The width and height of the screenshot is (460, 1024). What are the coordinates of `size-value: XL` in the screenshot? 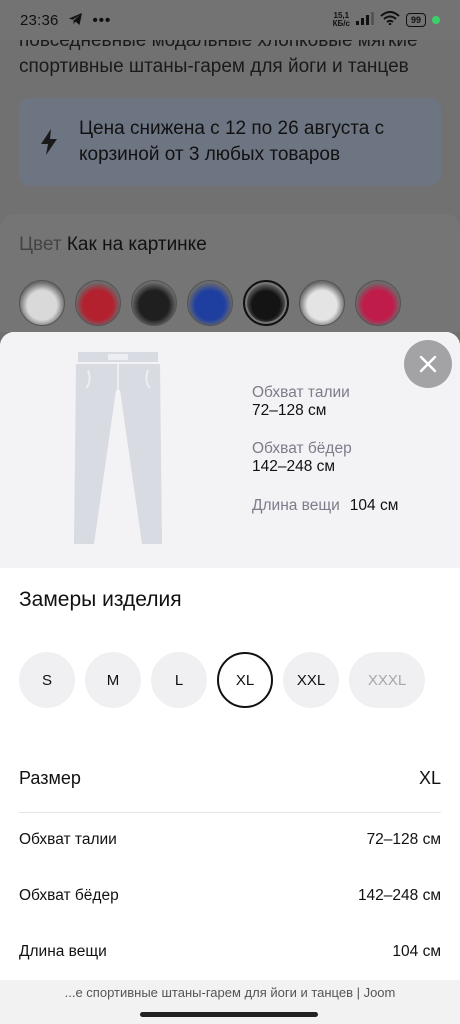 It's located at (429, 778).